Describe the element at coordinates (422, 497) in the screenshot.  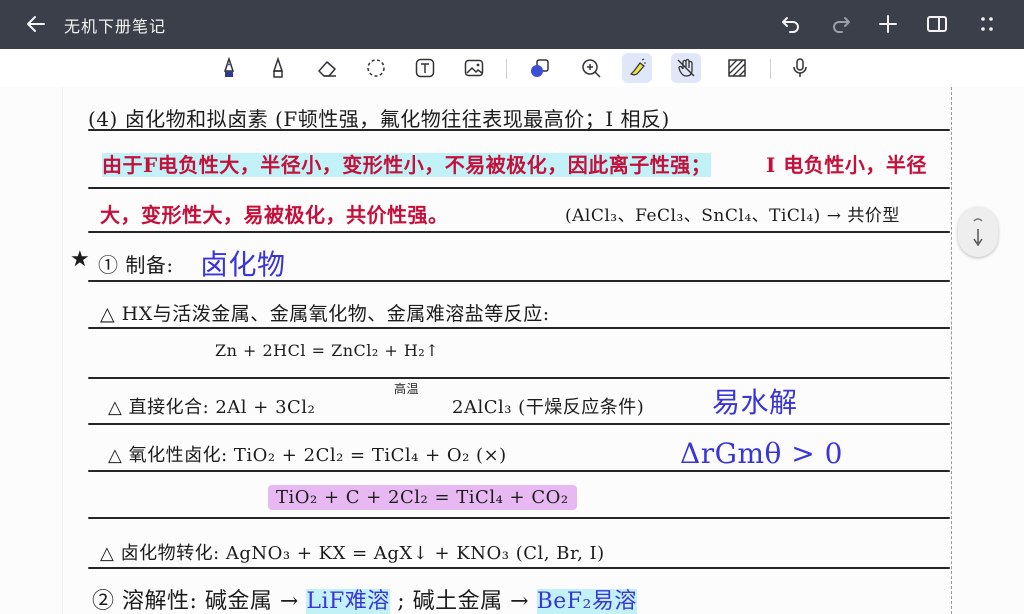
I see `highlighted-equation: TiO₂ + C + 2Cl₂ = TiCl₄ + CO₂` at that location.